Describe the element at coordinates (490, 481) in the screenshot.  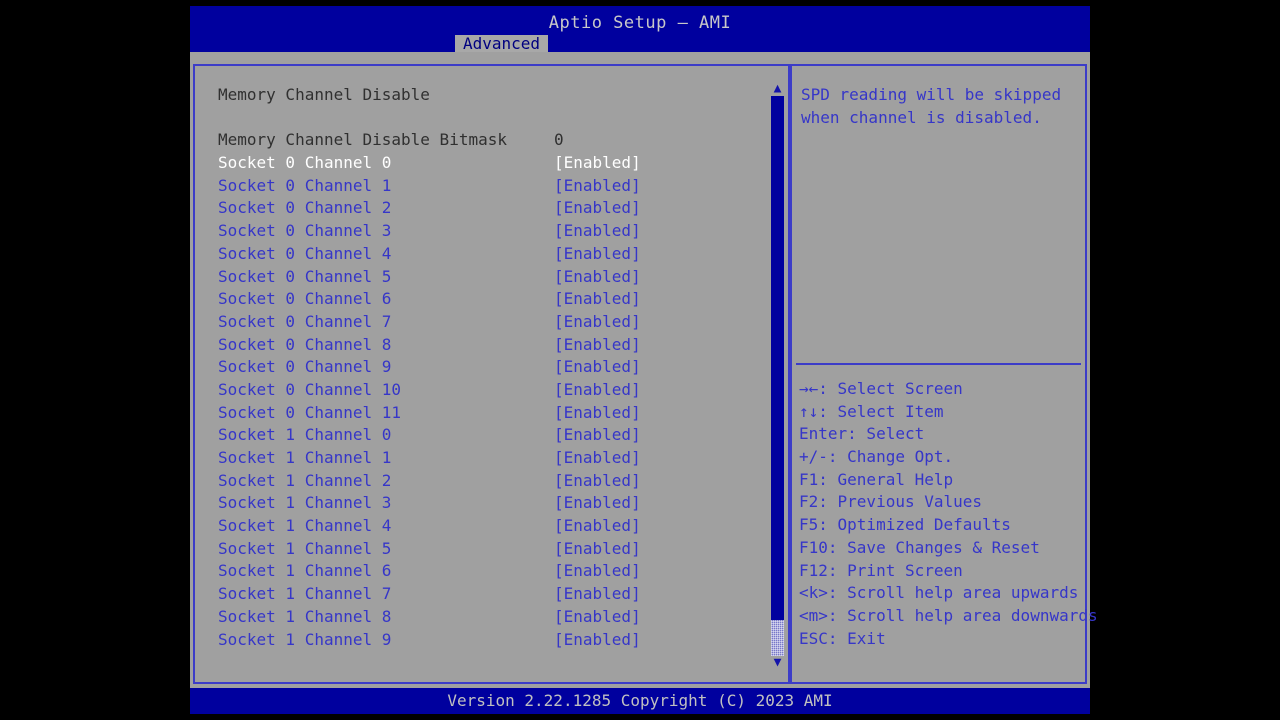
I see `list-item-s1c2: Socket 1 Channel 2 [Enabled]` at that location.